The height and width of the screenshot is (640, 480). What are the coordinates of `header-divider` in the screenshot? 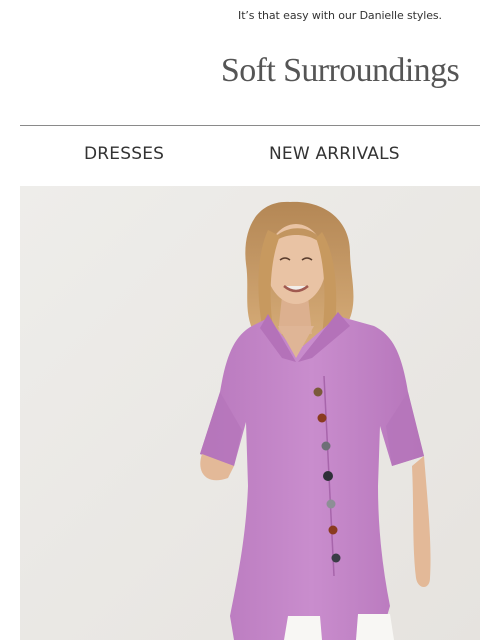 It's located at (250, 125).